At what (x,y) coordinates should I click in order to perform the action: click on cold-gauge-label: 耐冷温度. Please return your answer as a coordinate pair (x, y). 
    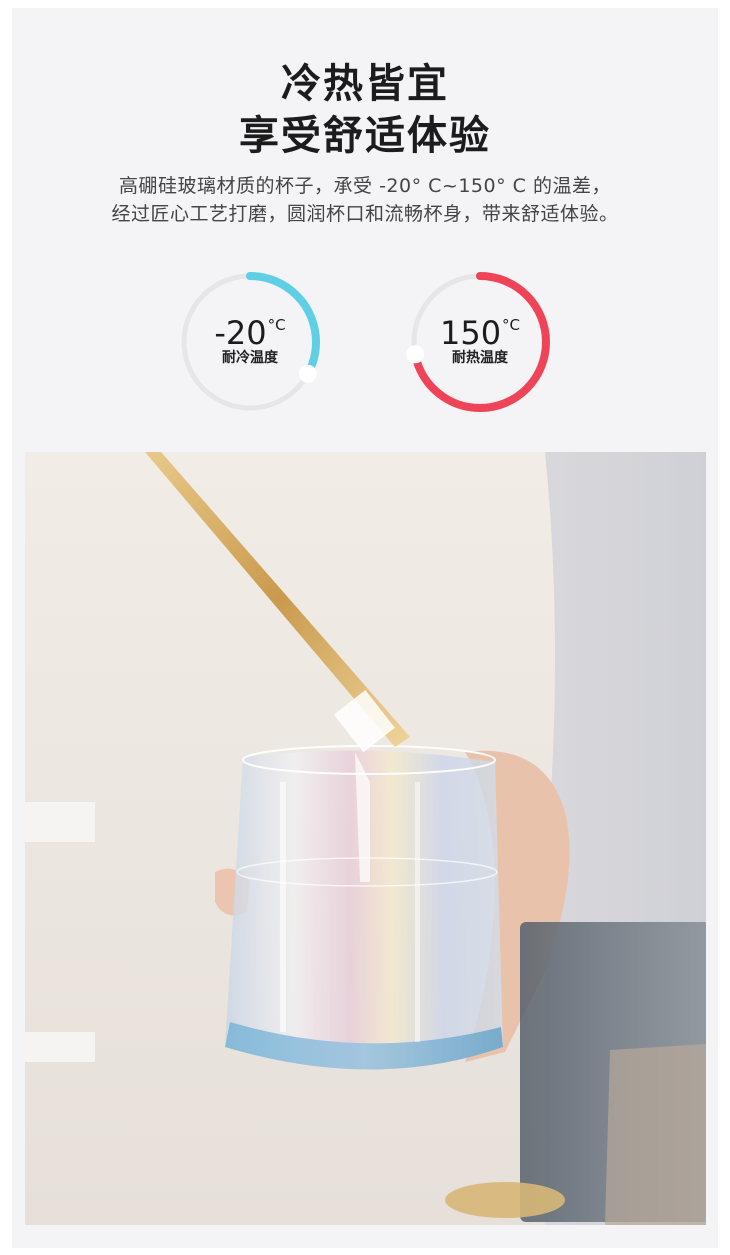
    Looking at the image, I should click on (250, 358).